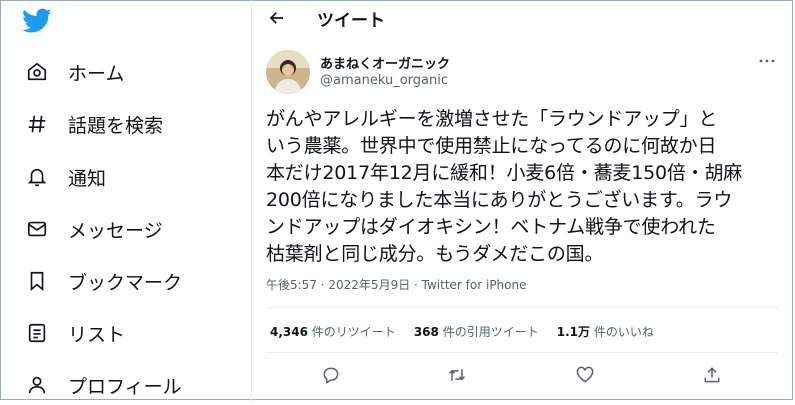 The width and height of the screenshot is (795, 405). What do you see at coordinates (353, 332) in the screenshot?
I see `retweets-label: 件のリツイート` at bounding box center [353, 332].